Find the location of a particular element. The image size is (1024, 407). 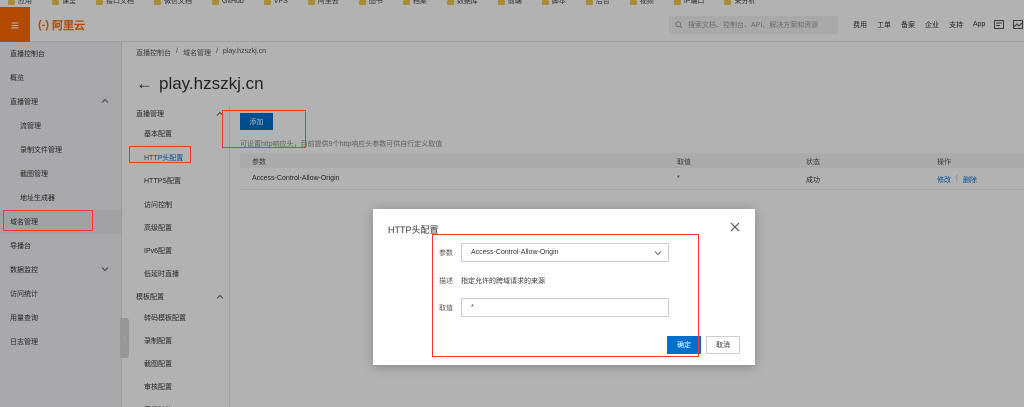

chevron-down-icon is located at coordinates (658, 253).